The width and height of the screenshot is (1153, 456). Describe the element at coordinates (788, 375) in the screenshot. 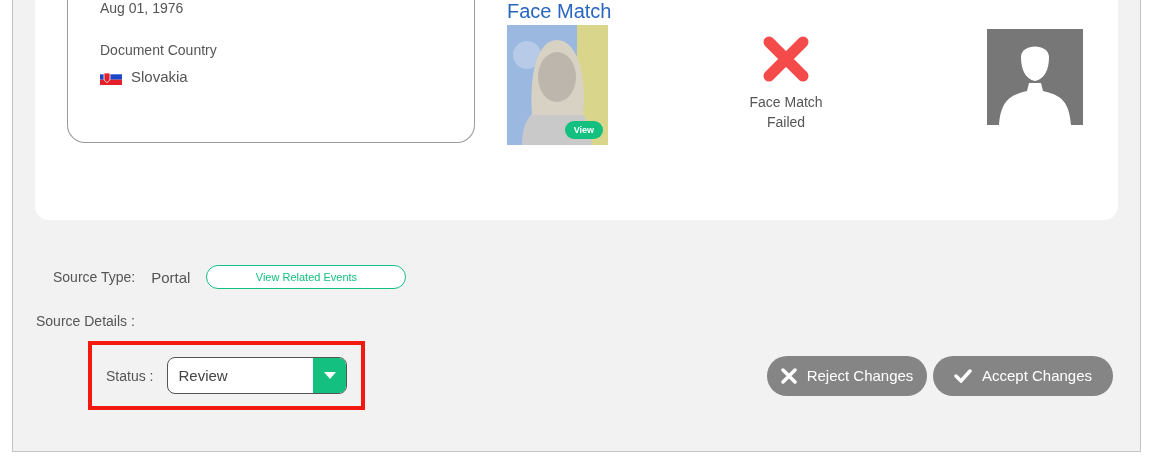

I see `close-icon` at that location.